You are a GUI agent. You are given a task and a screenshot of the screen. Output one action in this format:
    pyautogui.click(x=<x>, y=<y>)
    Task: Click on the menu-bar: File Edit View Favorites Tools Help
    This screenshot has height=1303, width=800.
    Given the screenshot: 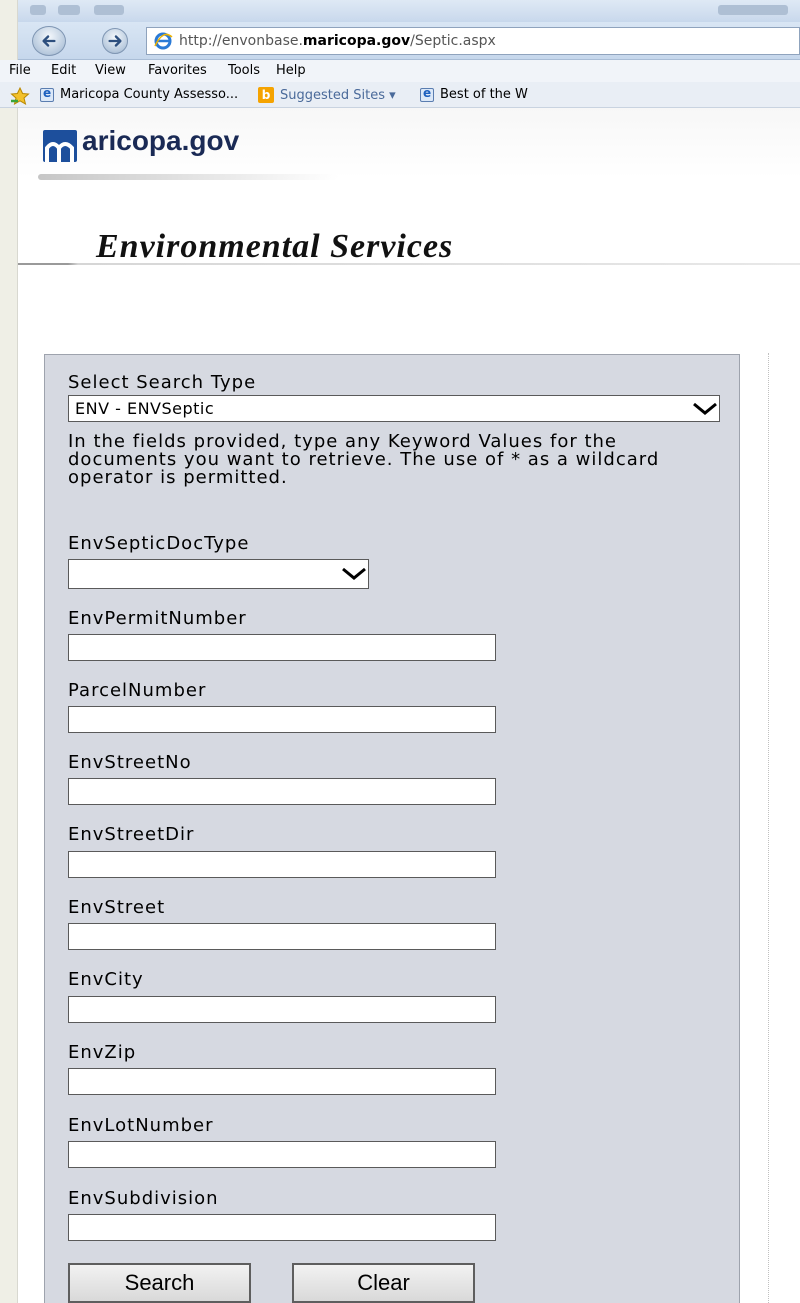 What is the action you would take?
    pyautogui.click(x=400, y=71)
    